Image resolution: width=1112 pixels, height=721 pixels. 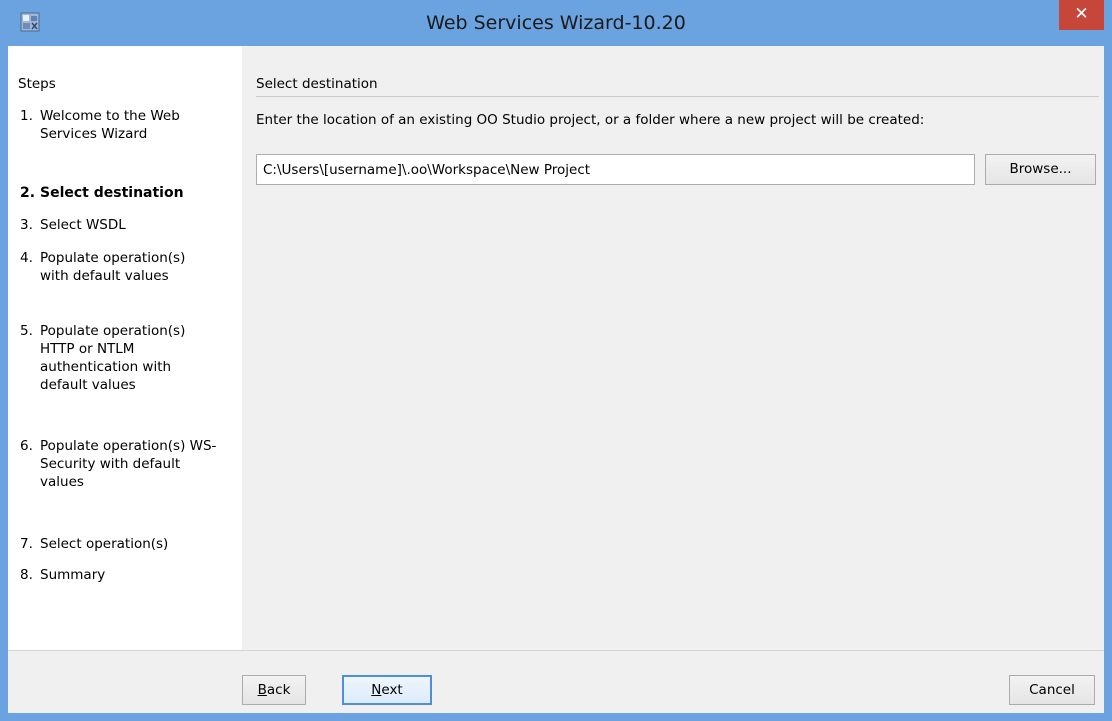 I want to click on back-button: Back, so click(x=274, y=690).